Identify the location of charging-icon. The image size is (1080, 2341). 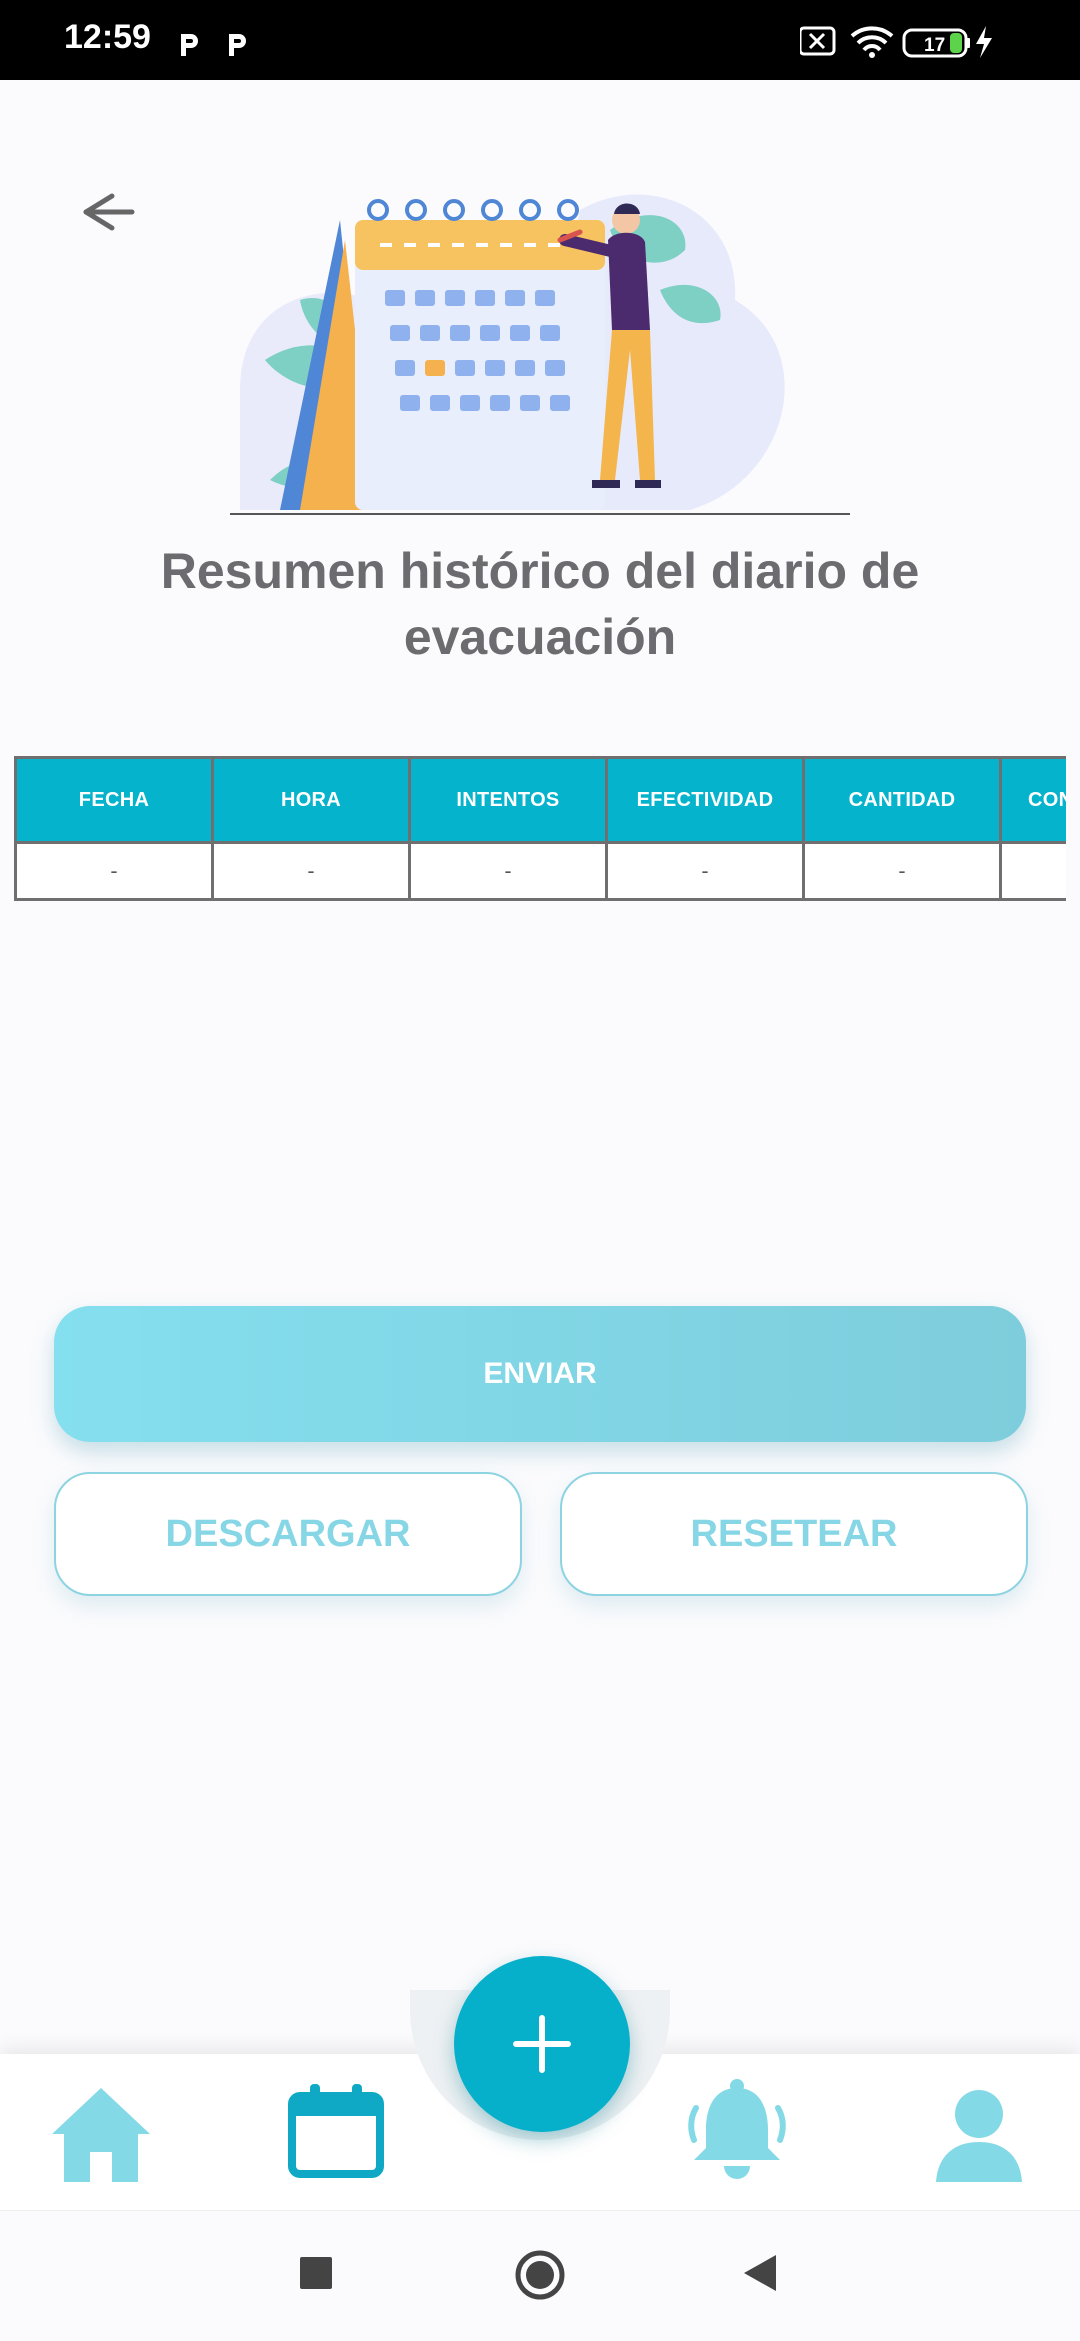
(984, 42).